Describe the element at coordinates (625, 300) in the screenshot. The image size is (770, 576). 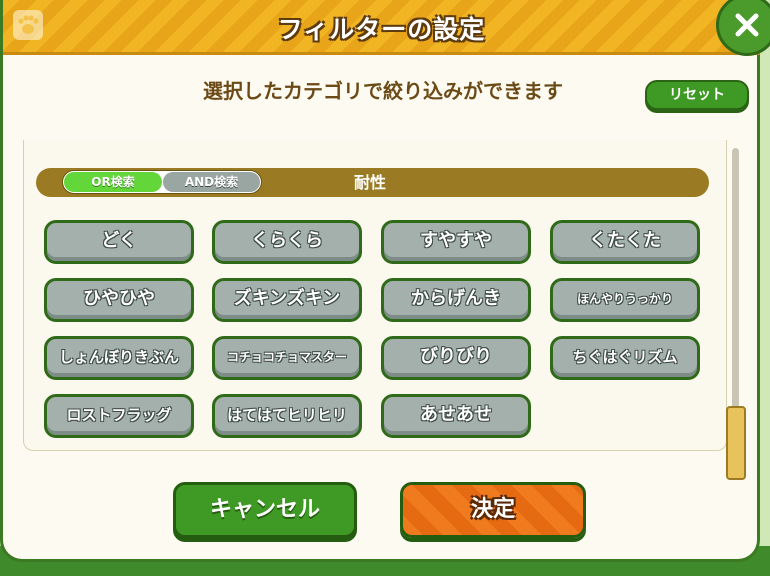
I see `tag-button: ほんやりうっかり` at that location.